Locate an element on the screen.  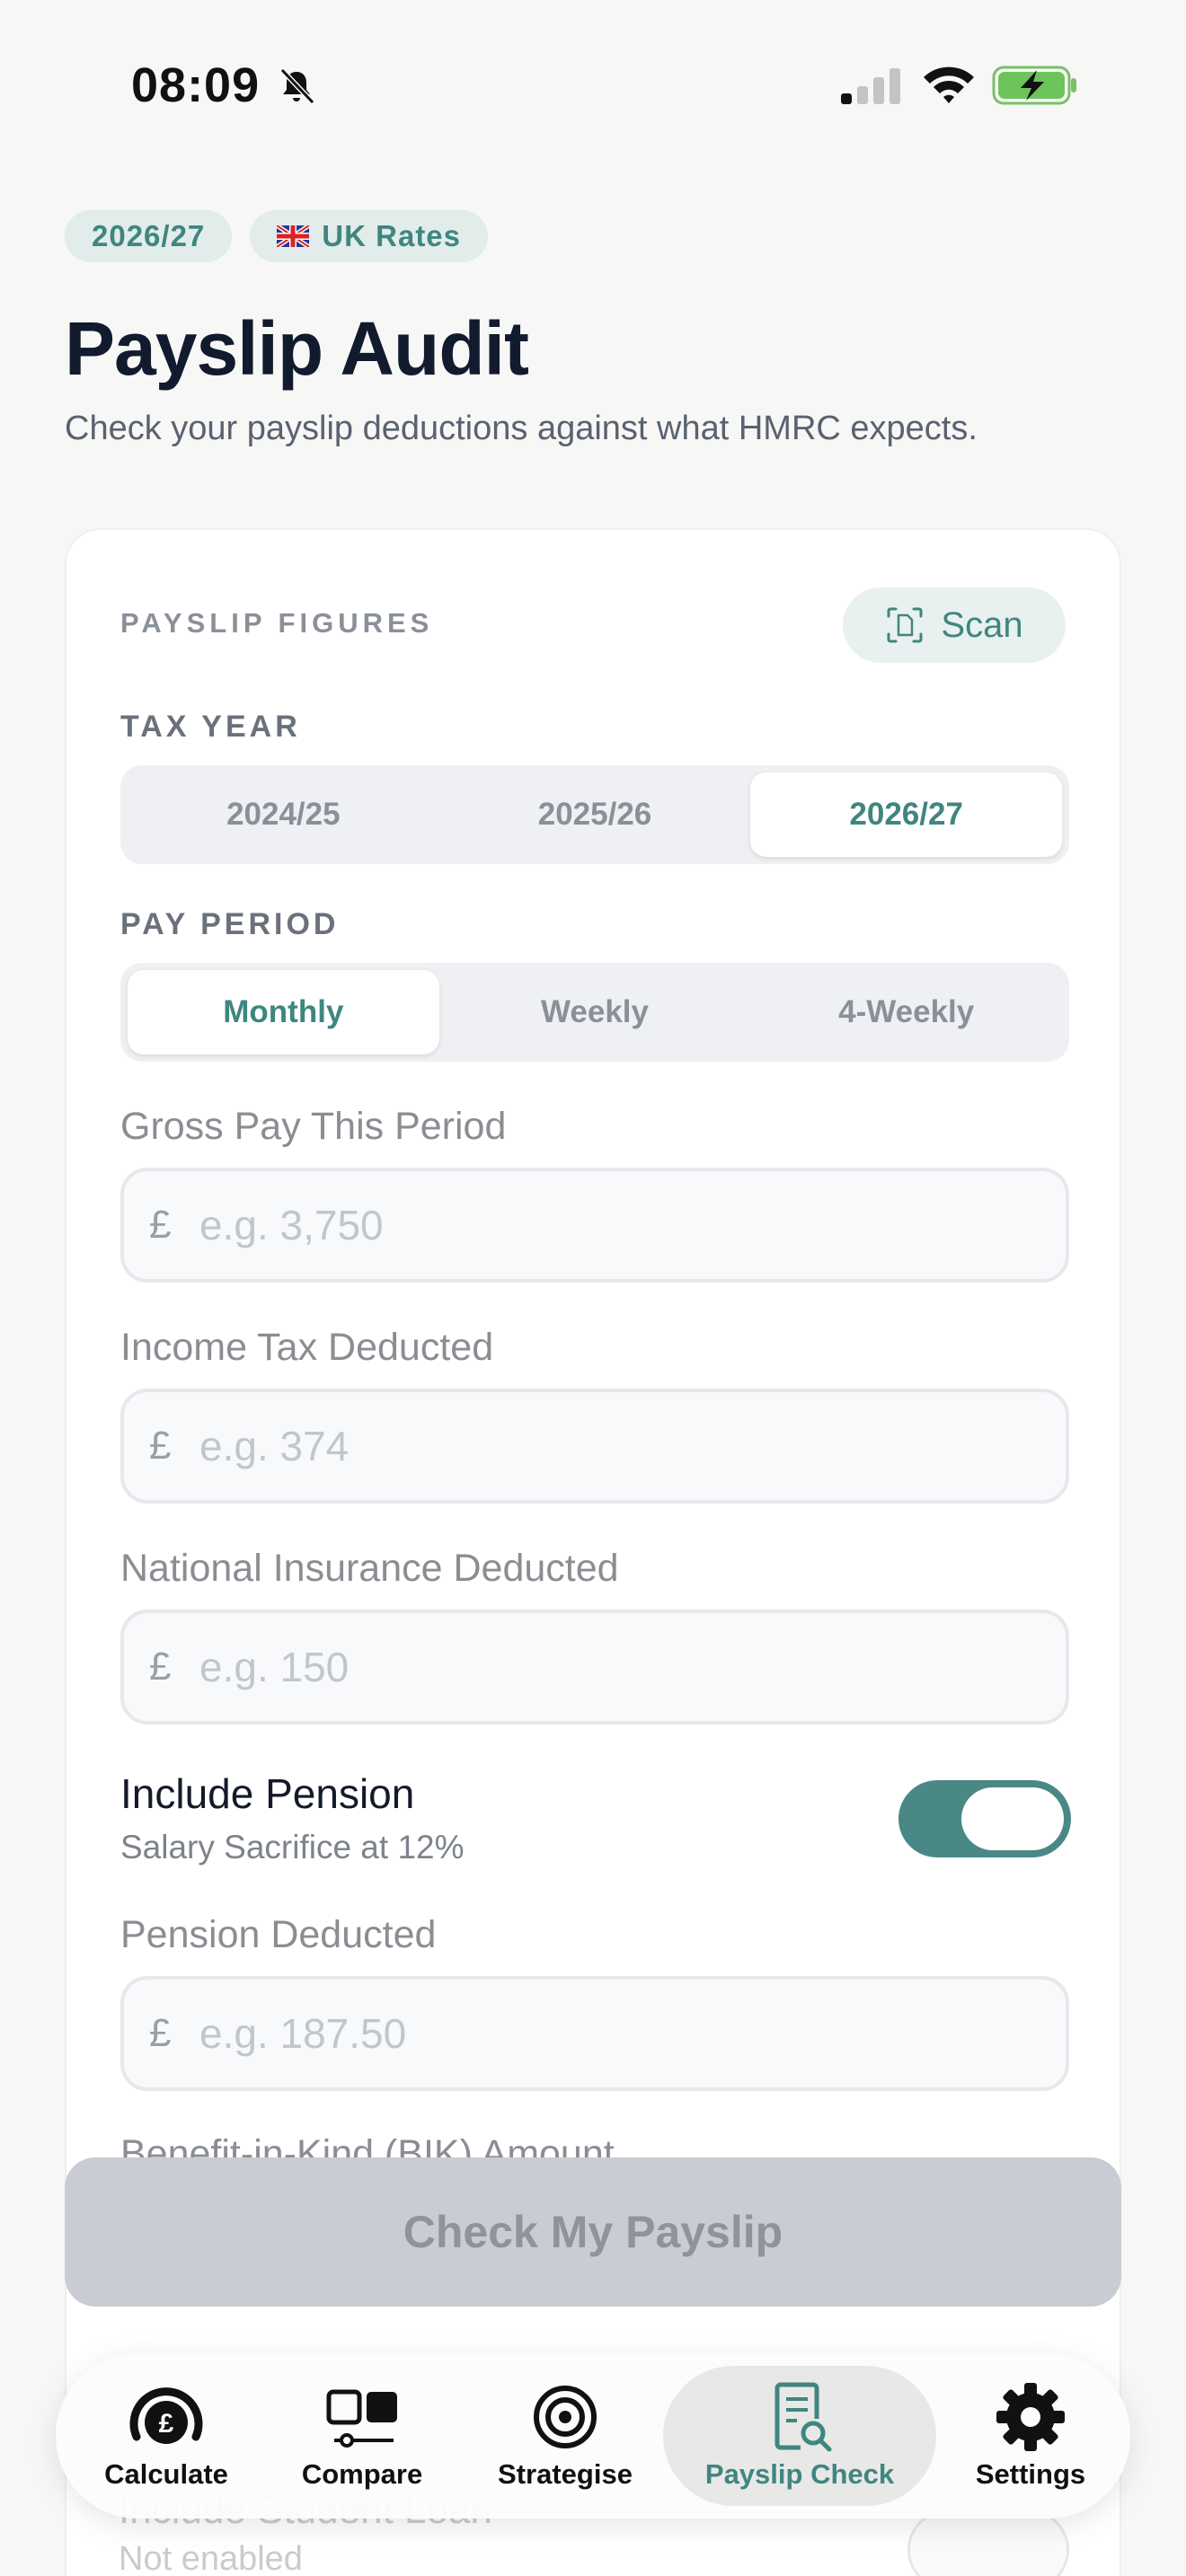
status-bar: 08:09 is located at coordinates (593, 85).